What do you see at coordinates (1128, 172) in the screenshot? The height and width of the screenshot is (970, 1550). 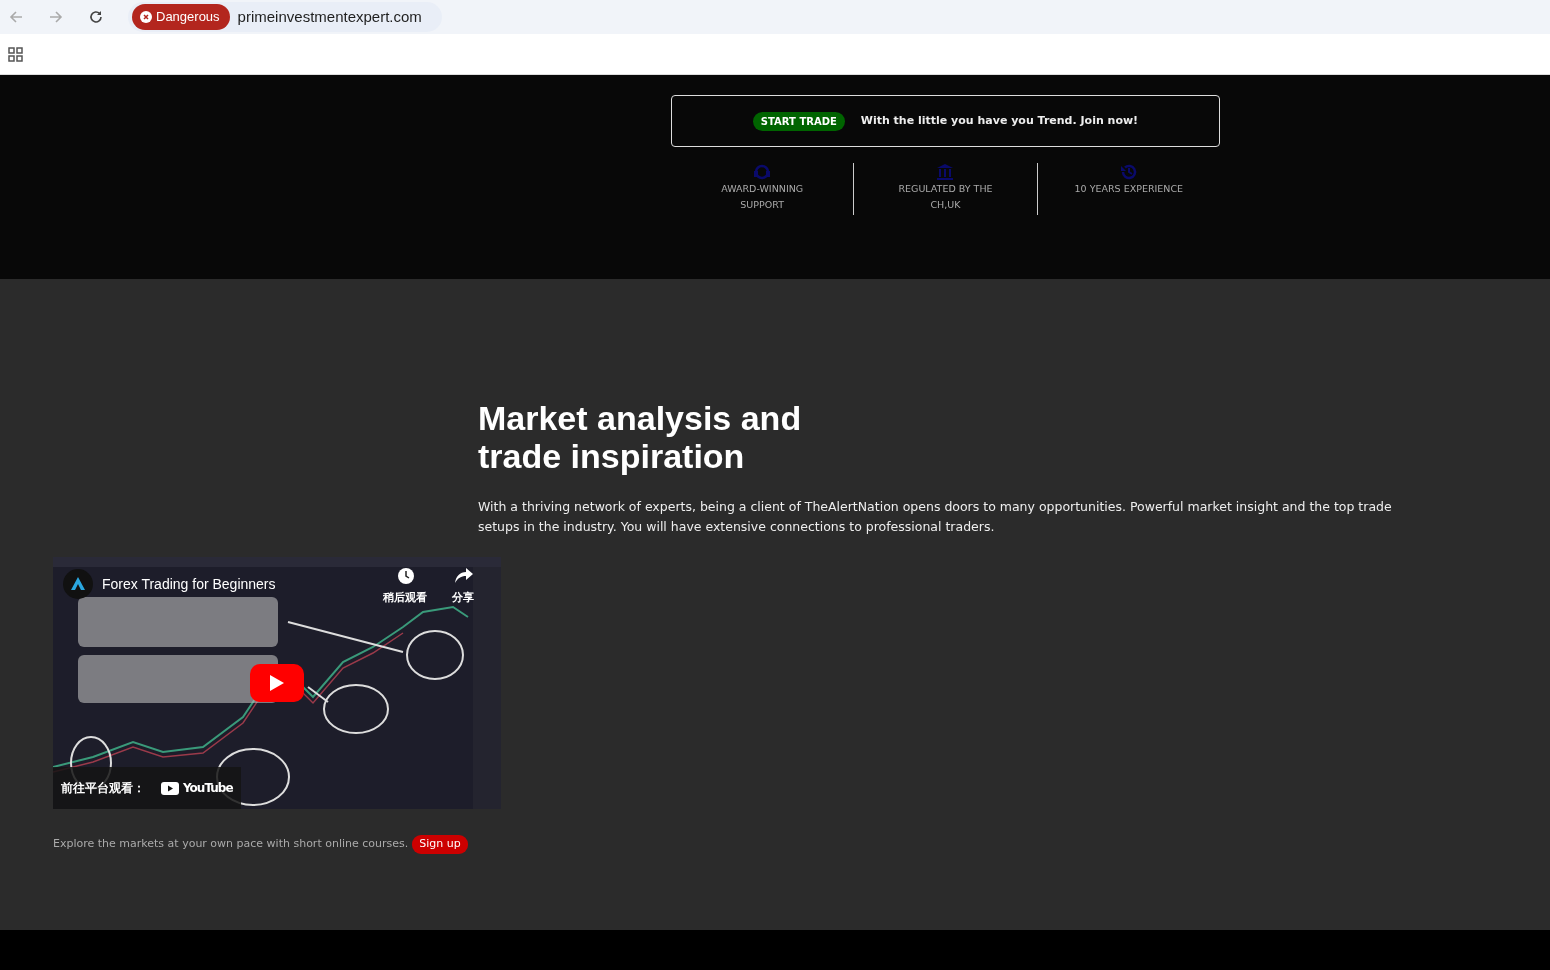 I see `history-icon` at bounding box center [1128, 172].